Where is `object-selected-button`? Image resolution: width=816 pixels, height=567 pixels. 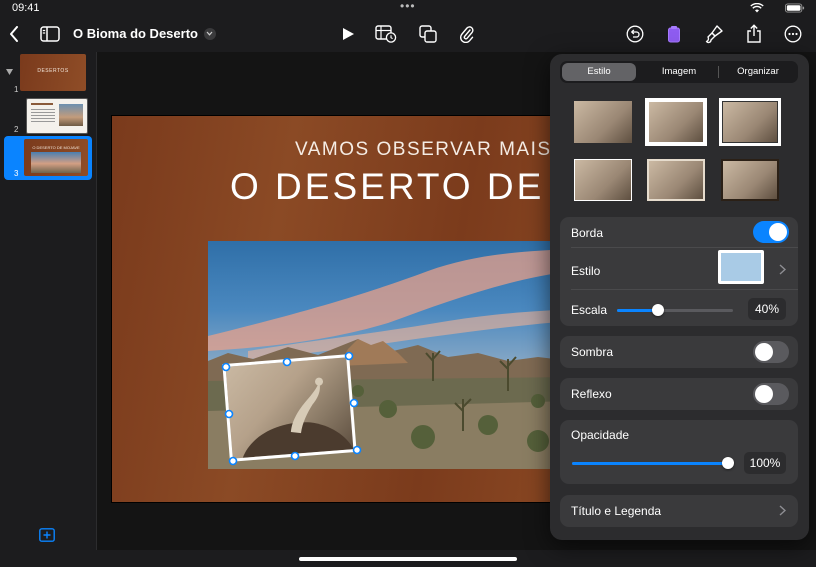 object-selected-button is located at coordinates (674, 34).